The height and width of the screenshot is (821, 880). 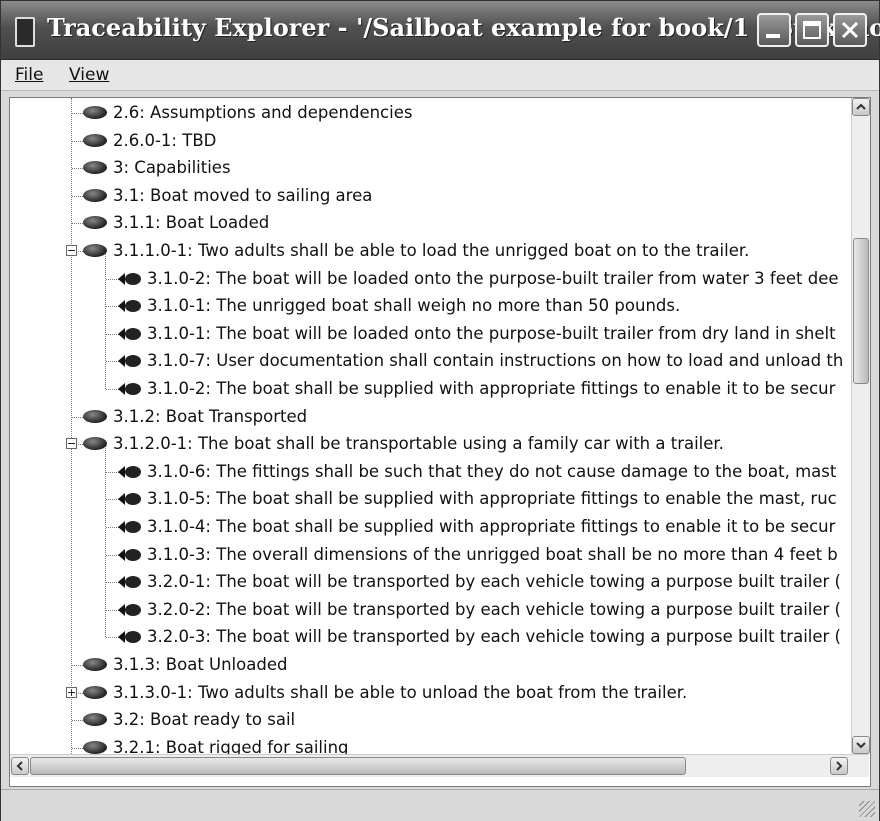 I want to click on horizontal-scrollbar, so click(x=439, y=765).